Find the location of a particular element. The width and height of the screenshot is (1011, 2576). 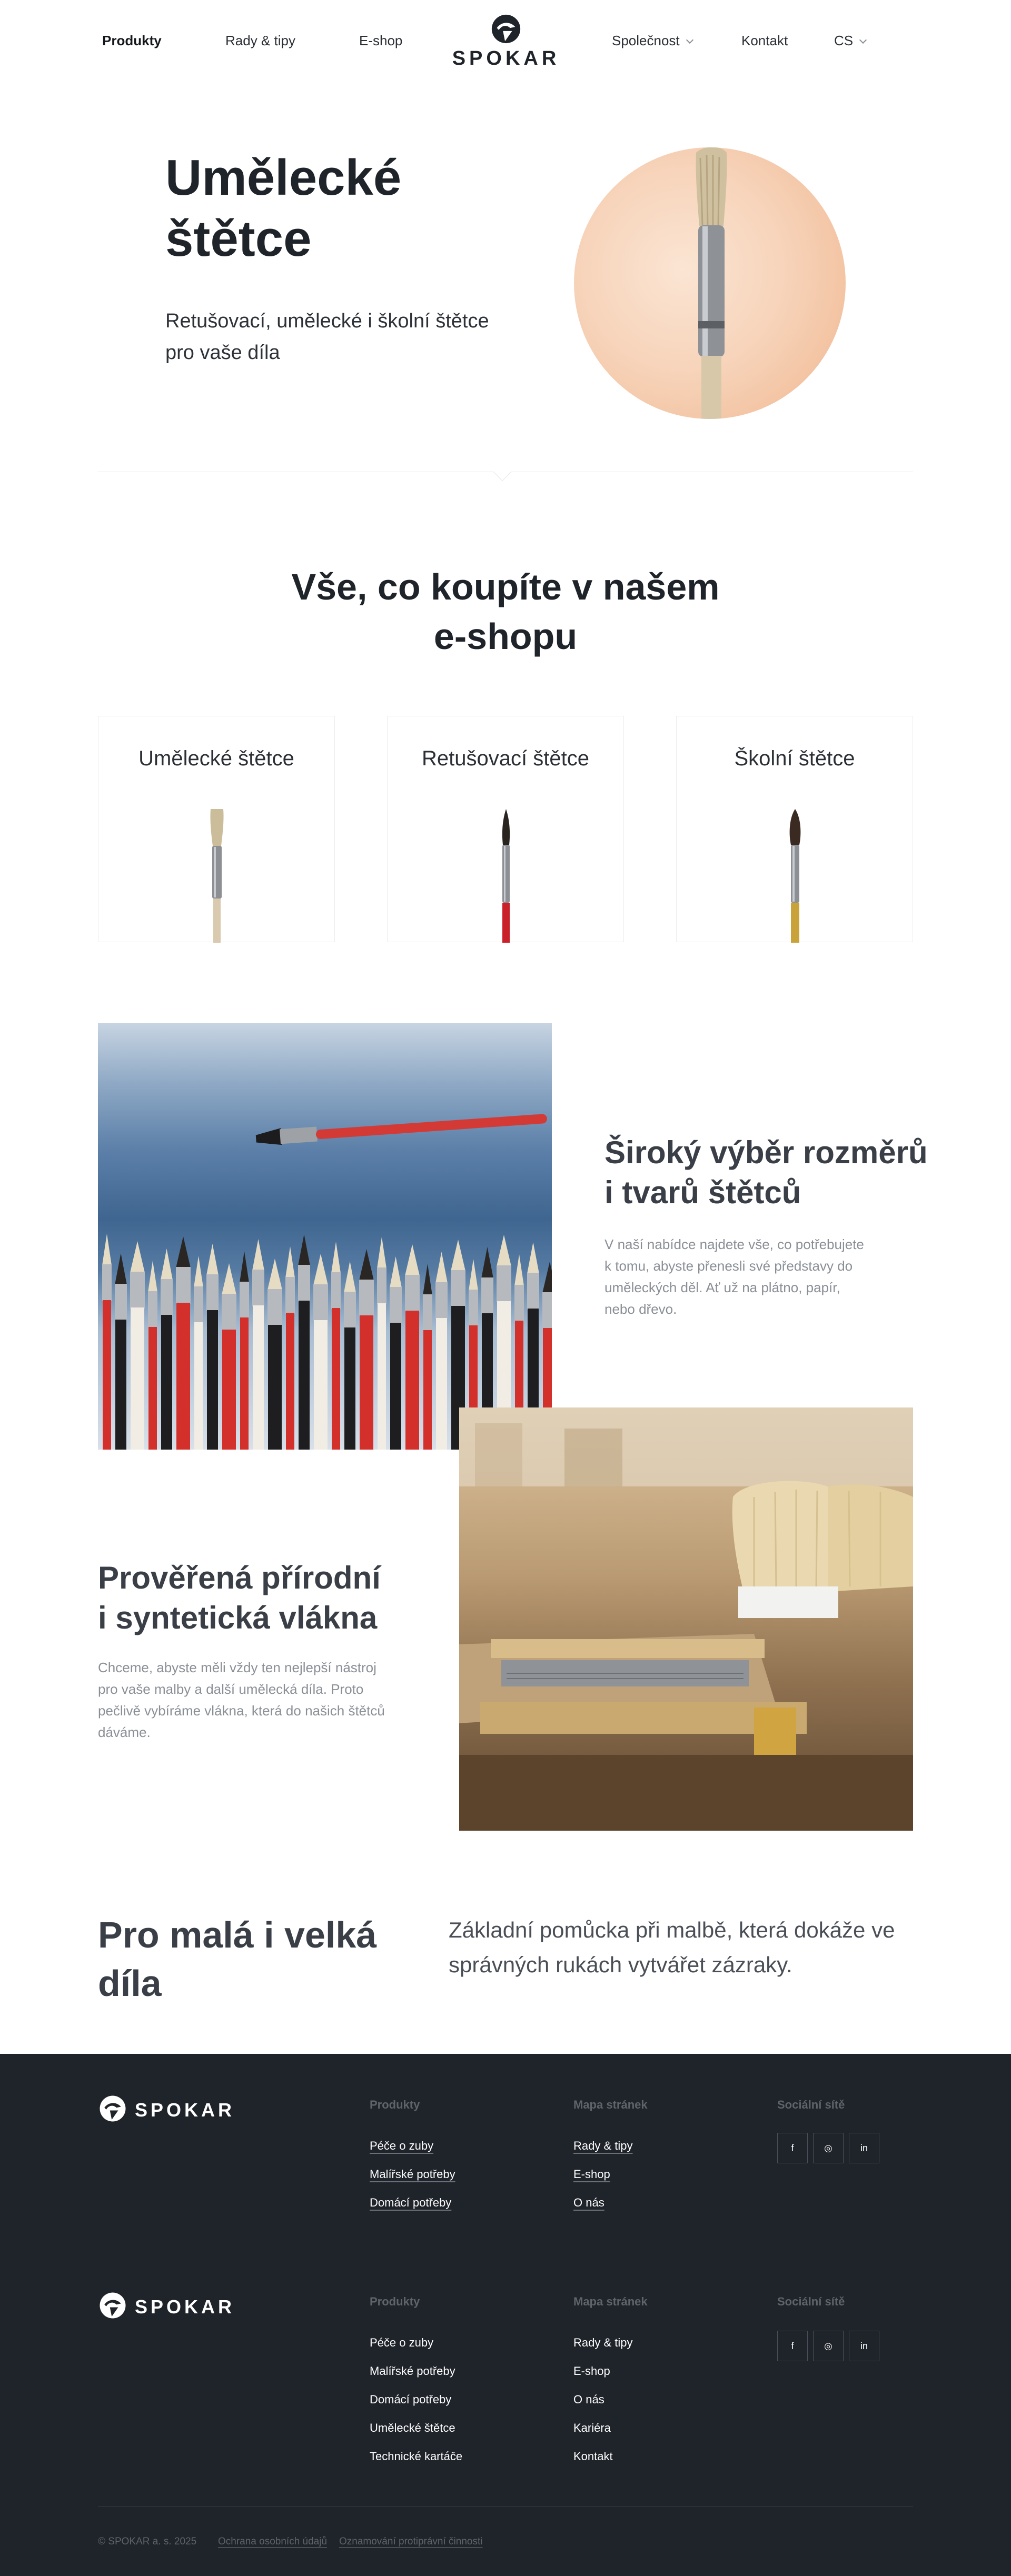

category-card-label: Retušovací štětce is located at coordinates (506, 759).